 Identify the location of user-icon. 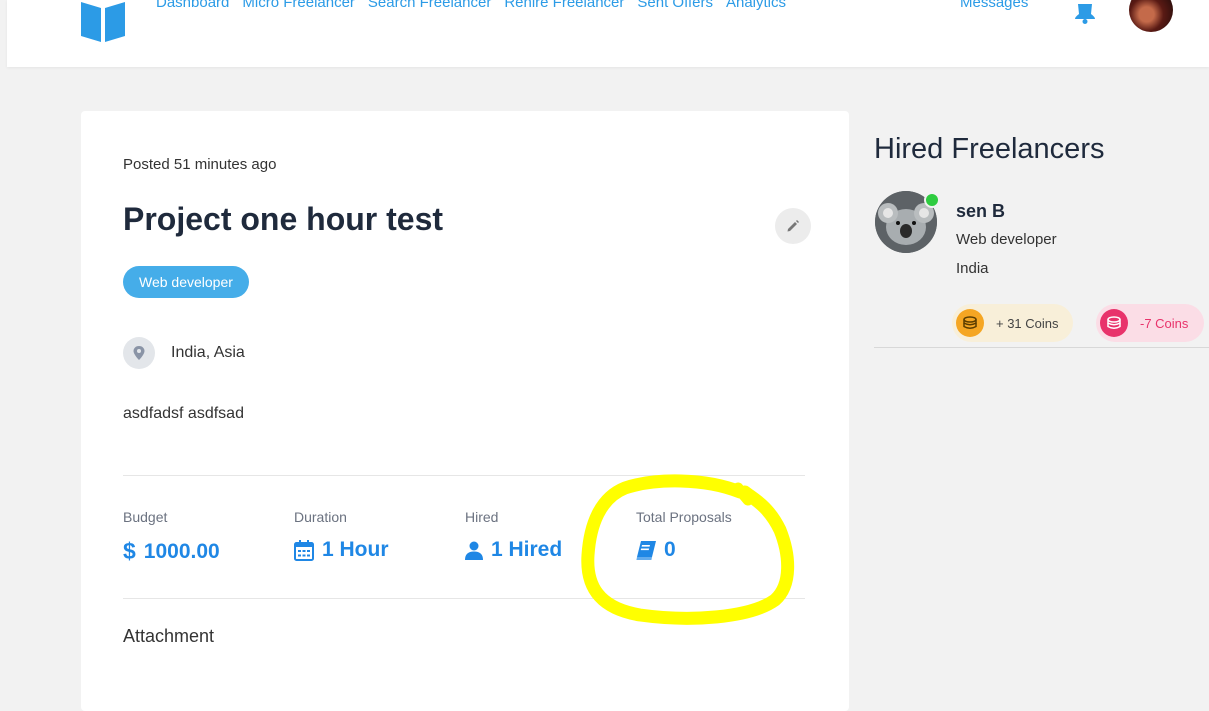
(474, 550).